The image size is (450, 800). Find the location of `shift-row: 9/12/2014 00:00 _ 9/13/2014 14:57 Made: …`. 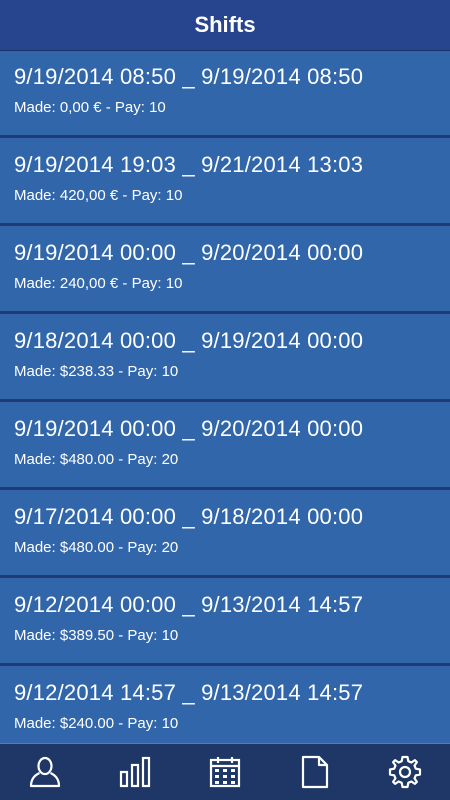

shift-row: 9/12/2014 00:00 _ 9/13/2014 14:57 Made: … is located at coordinates (225, 620).